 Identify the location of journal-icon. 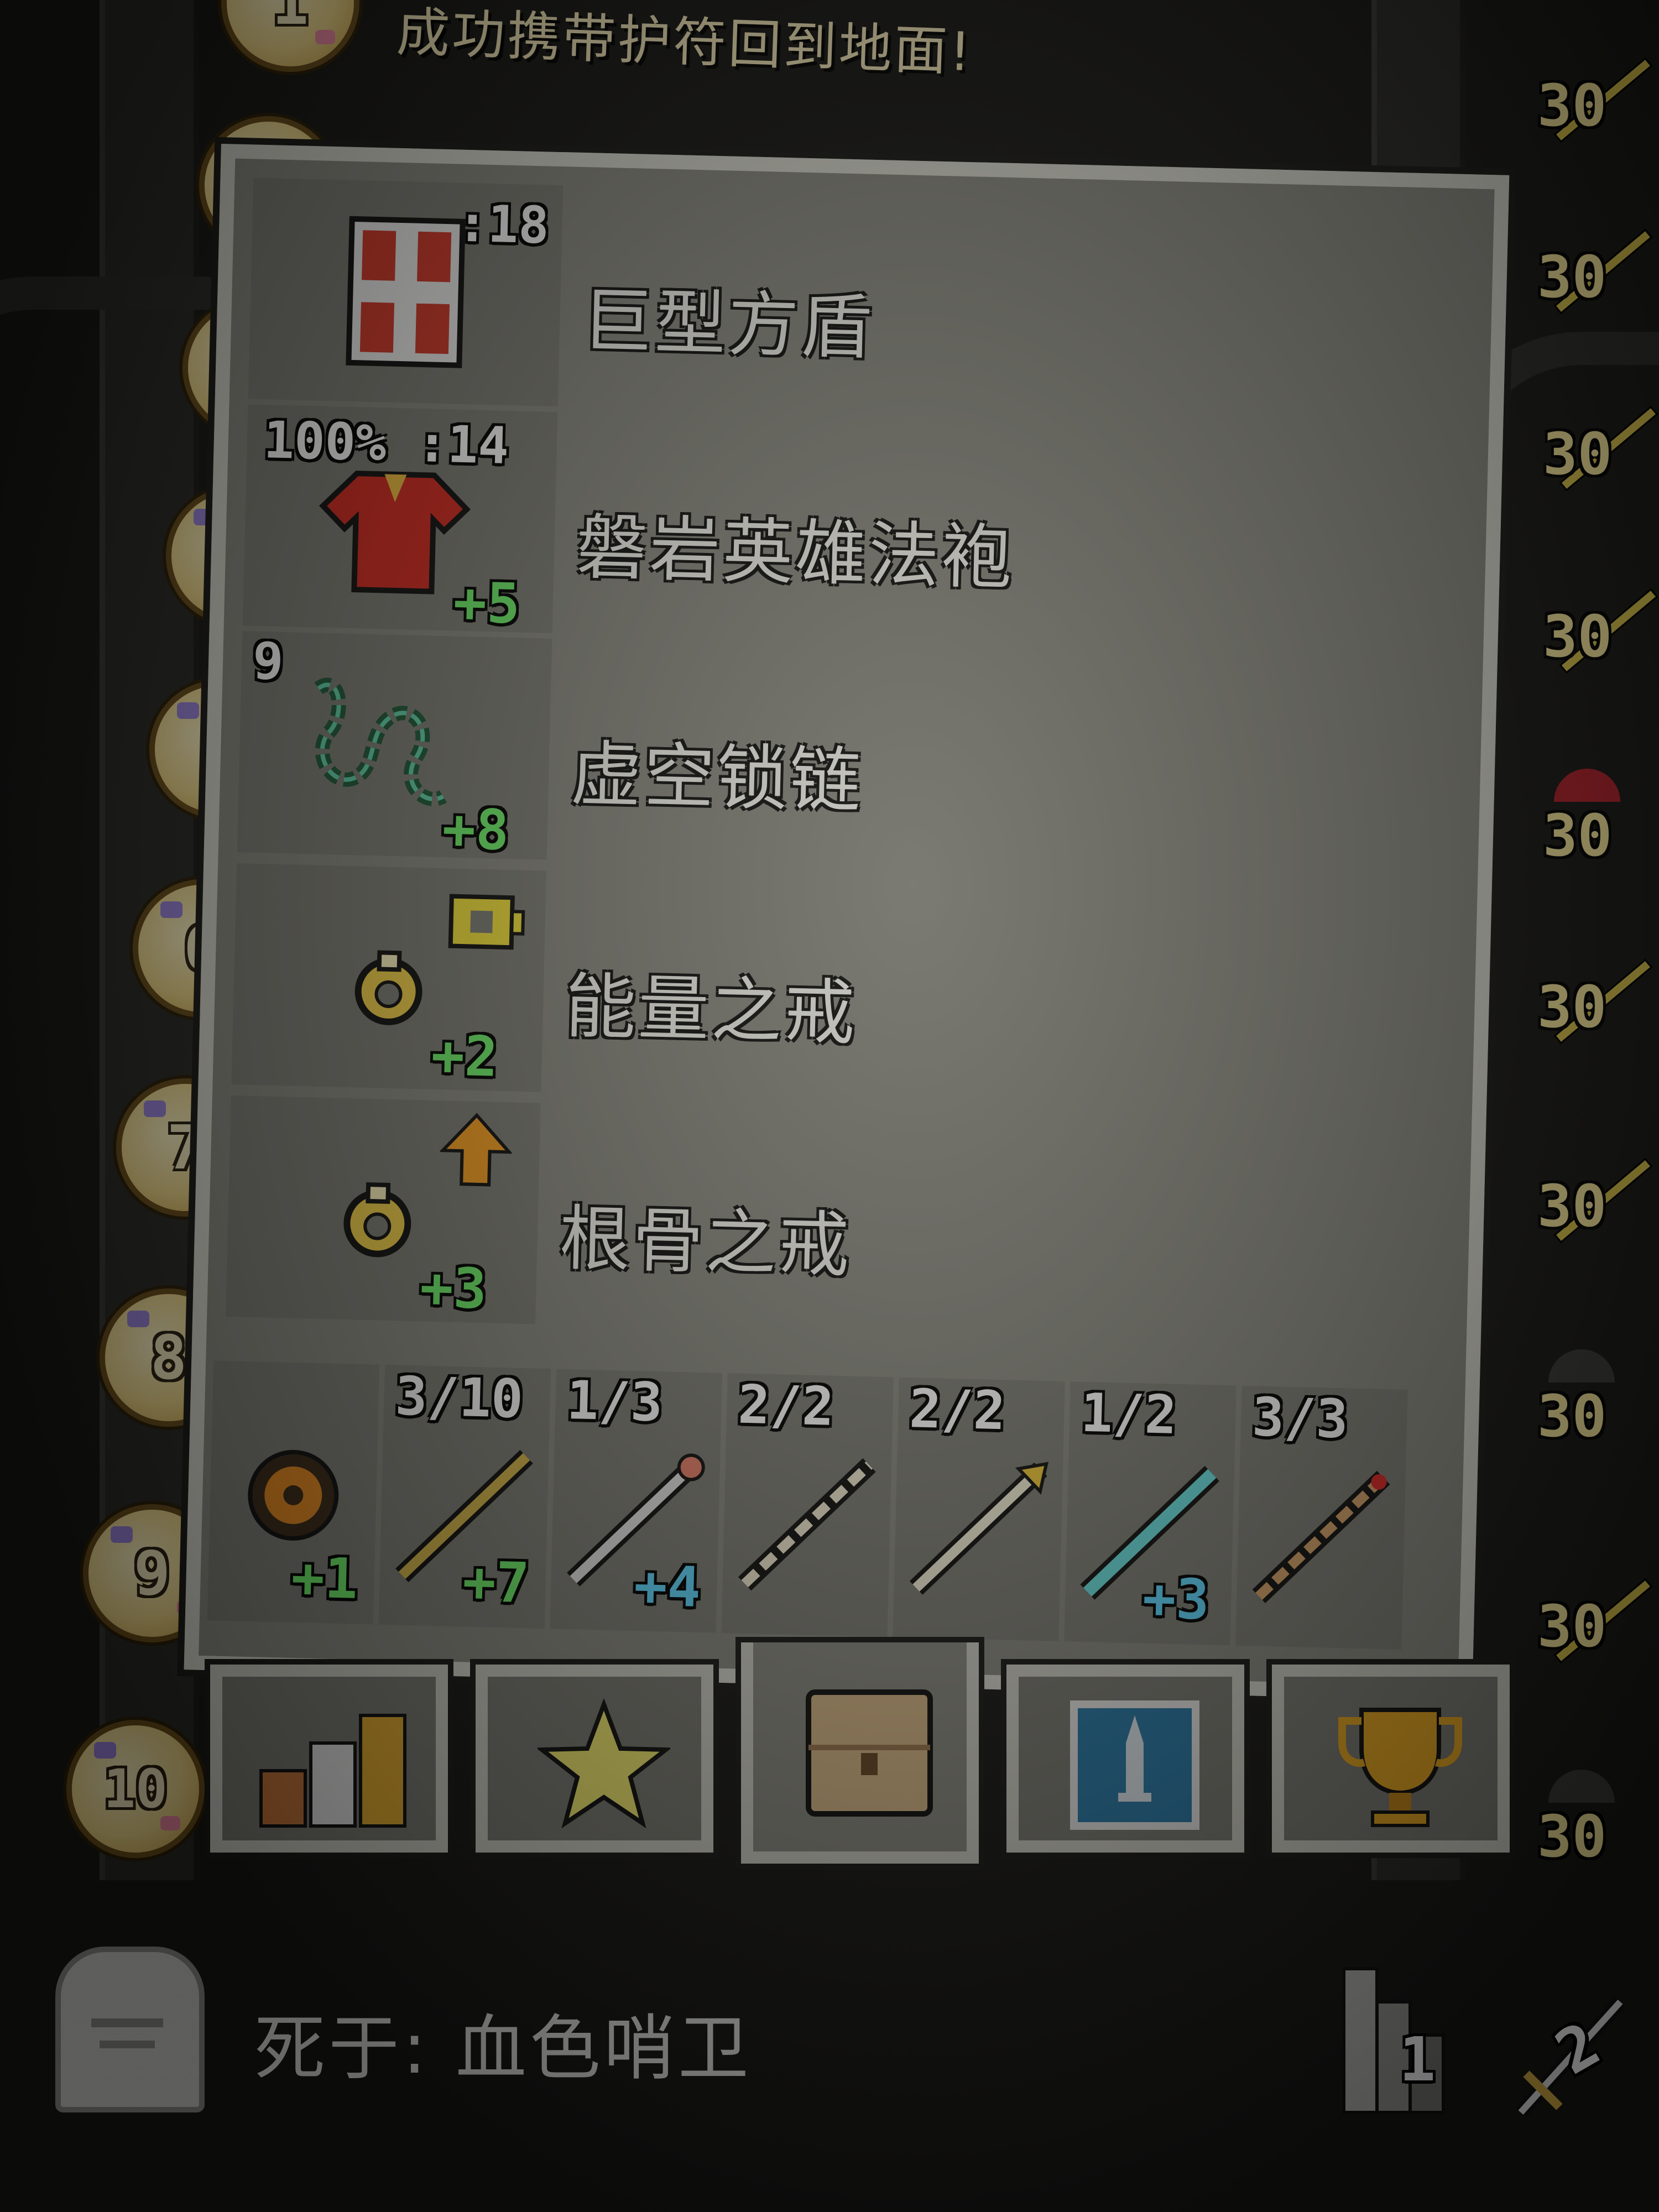
(1134, 1765).